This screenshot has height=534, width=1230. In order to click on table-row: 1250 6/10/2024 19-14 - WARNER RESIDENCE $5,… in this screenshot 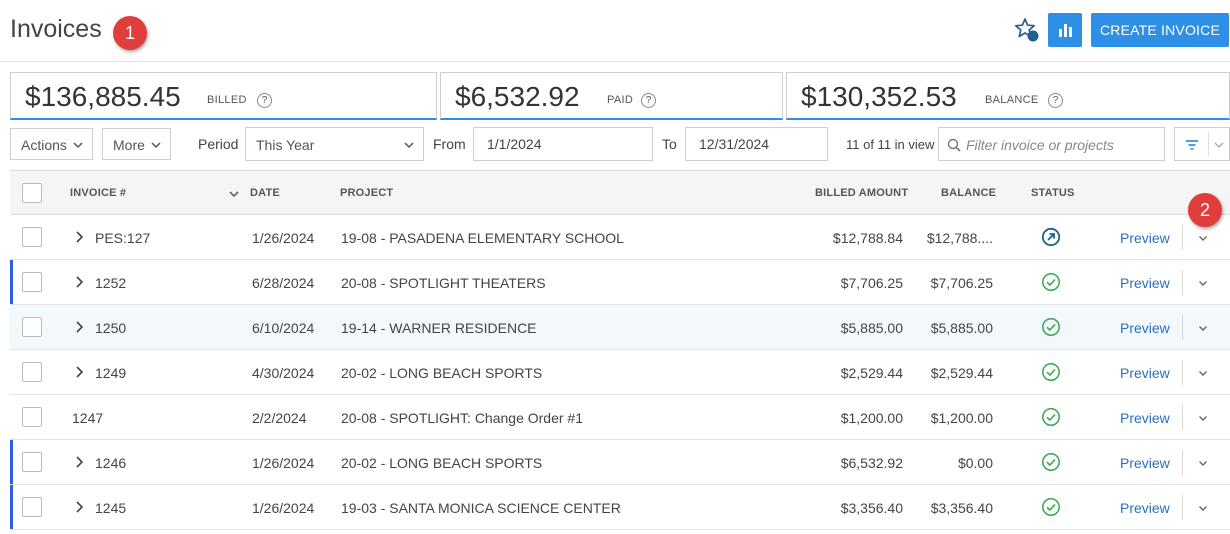, I will do `click(620, 327)`.